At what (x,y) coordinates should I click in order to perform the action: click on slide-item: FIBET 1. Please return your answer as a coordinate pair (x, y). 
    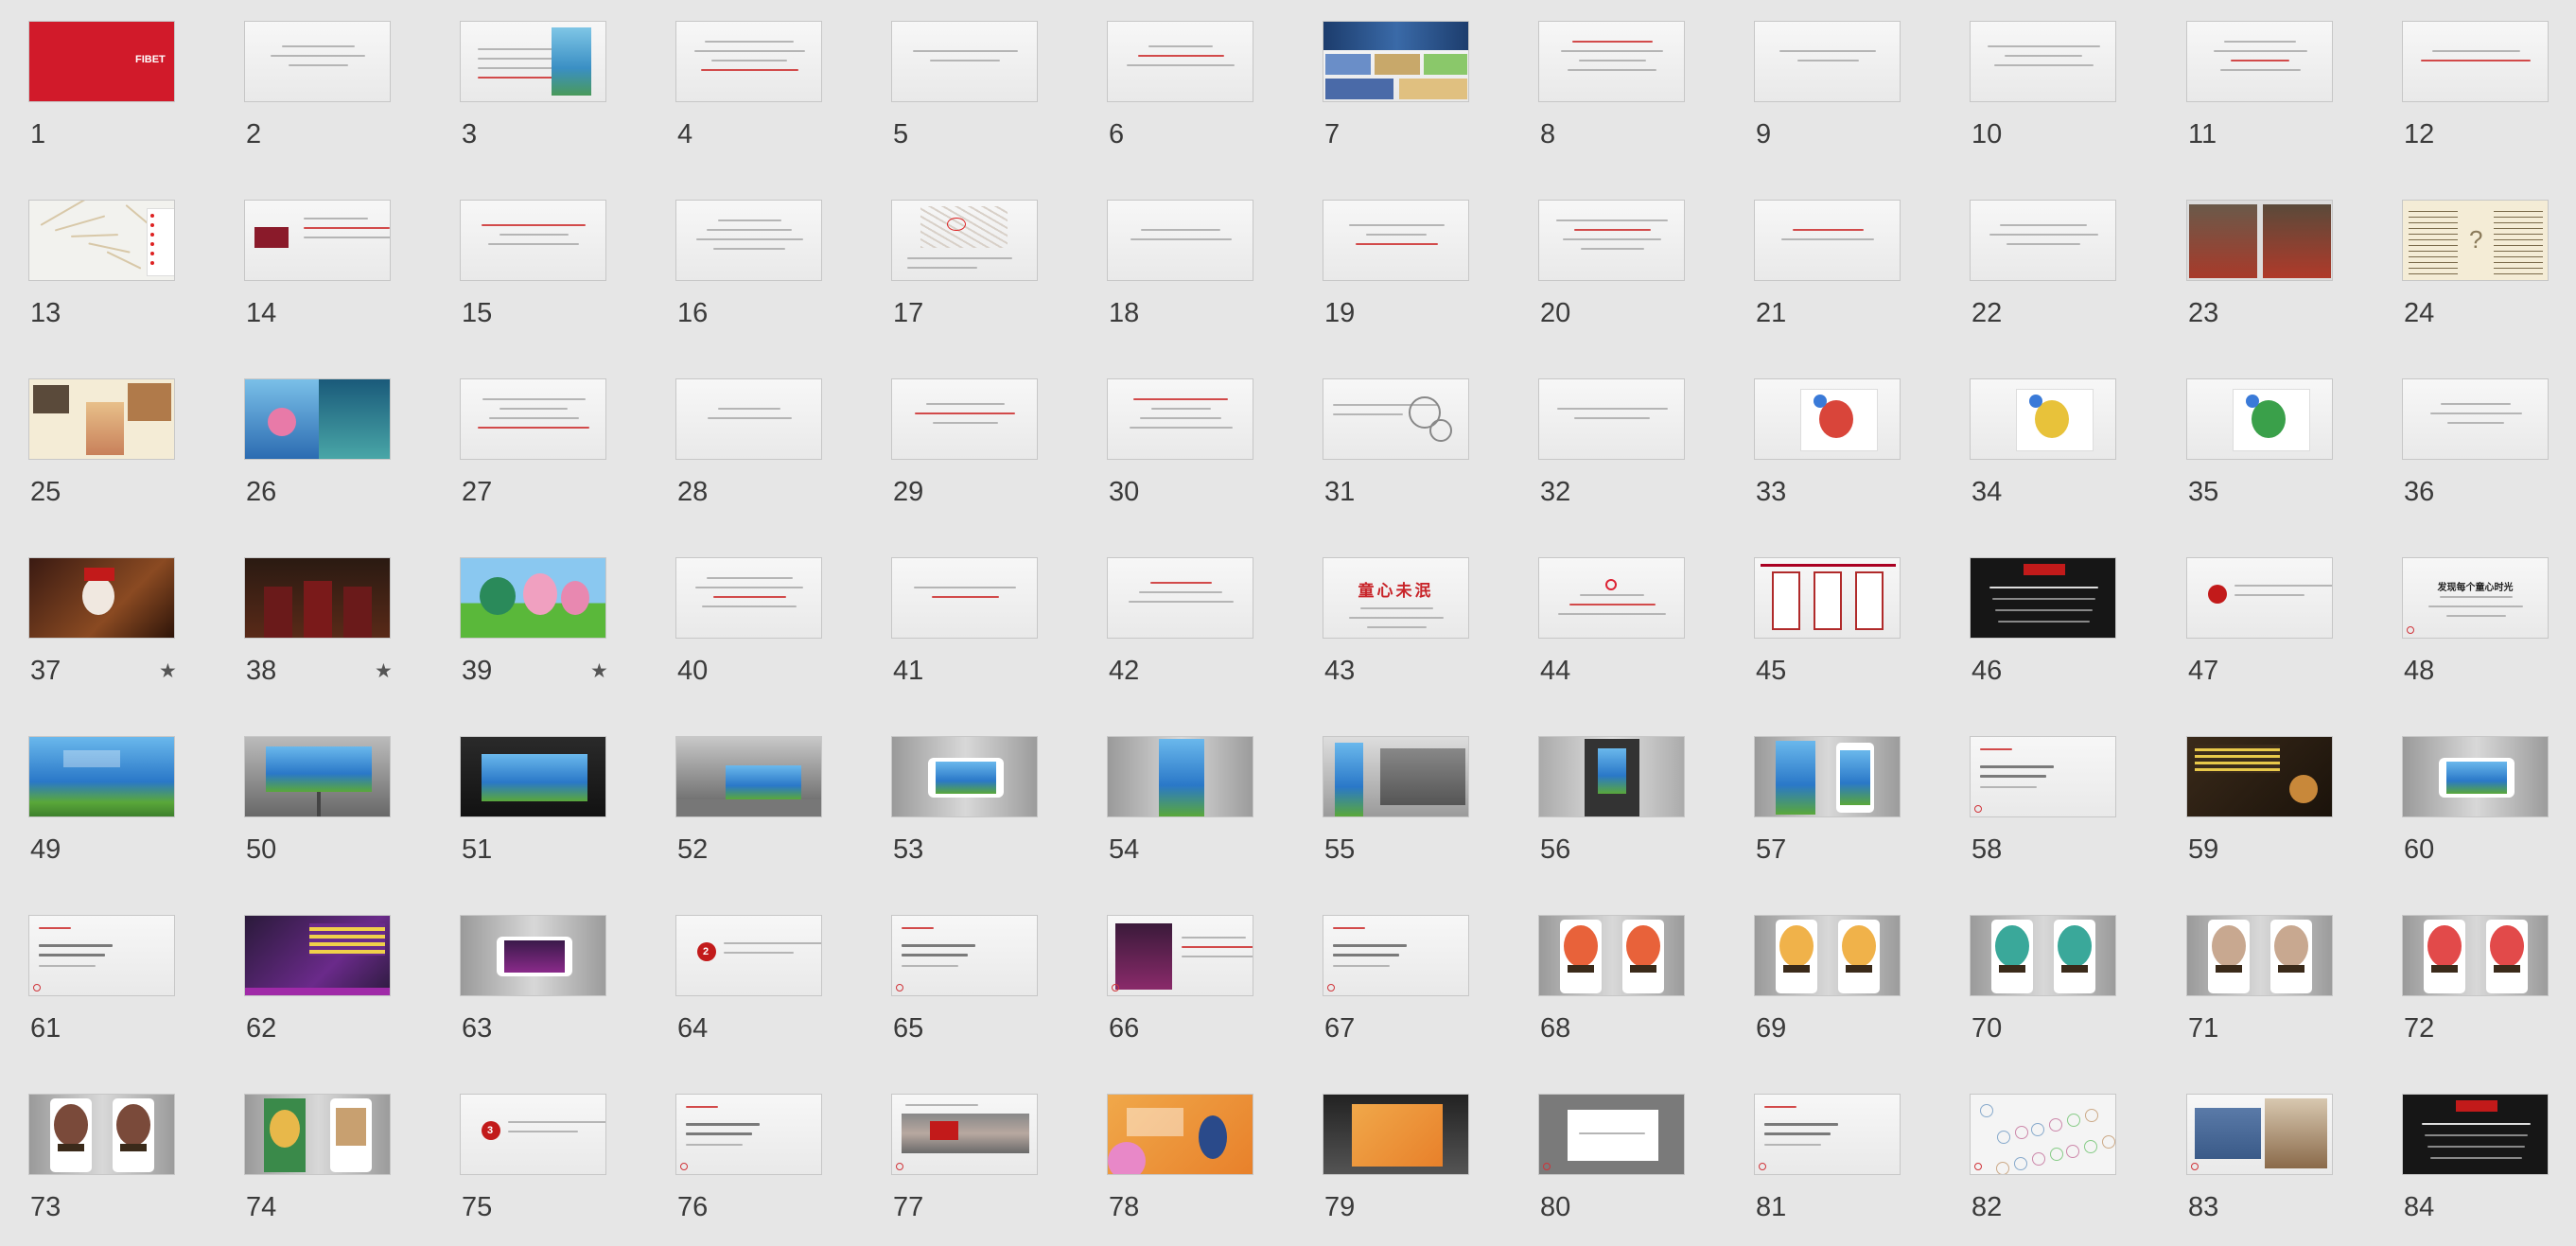
    Looking at the image, I should click on (137, 92).